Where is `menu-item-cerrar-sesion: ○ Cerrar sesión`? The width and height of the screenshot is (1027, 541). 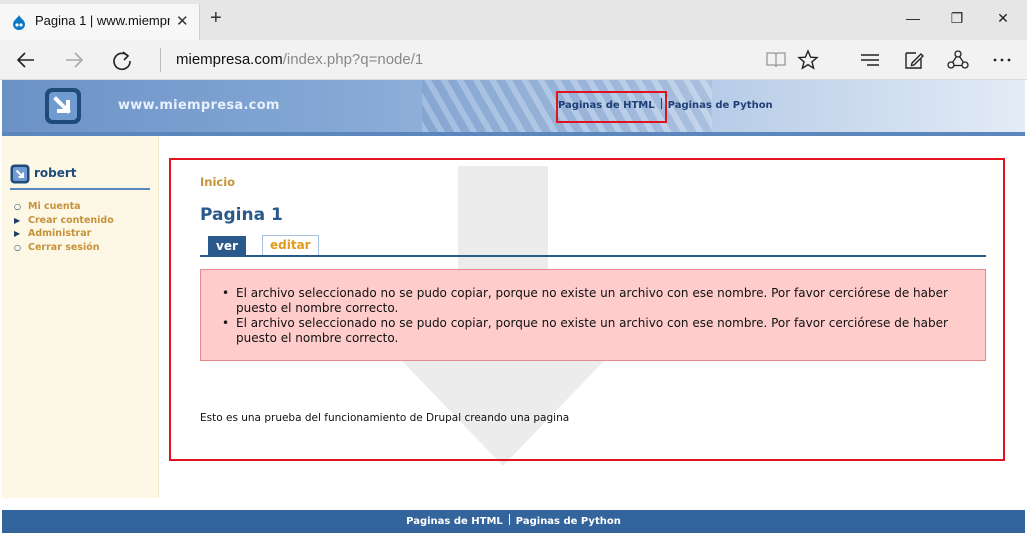
menu-item-cerrar-sesion: ○ Cerrar sesión is located at coordinates (62, 248).